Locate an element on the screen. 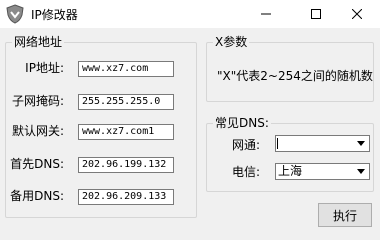 The height and width of the screenshot is (240, 380). subnet-mask-field: 255.255.255.0 is located at coordinates (126, 102).